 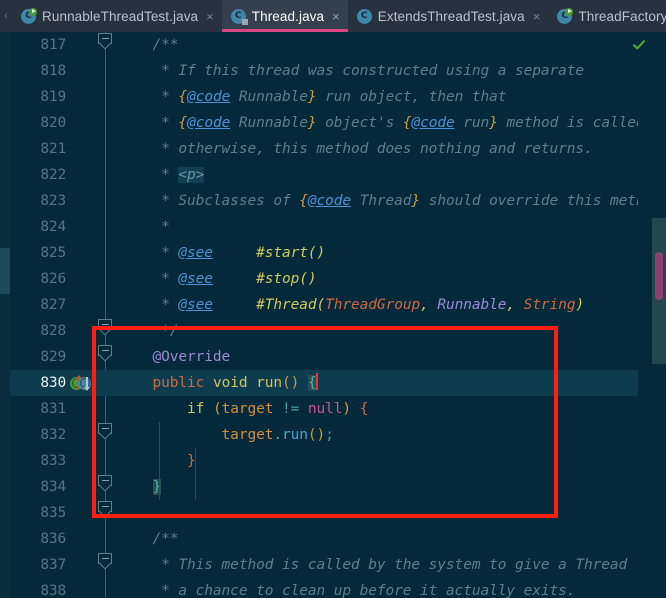 What do you see at coordinates (312, 97) in the screenshot?
I see `line-content: * {@code Runnable} run object, then that` at bounding box center [312, 97].